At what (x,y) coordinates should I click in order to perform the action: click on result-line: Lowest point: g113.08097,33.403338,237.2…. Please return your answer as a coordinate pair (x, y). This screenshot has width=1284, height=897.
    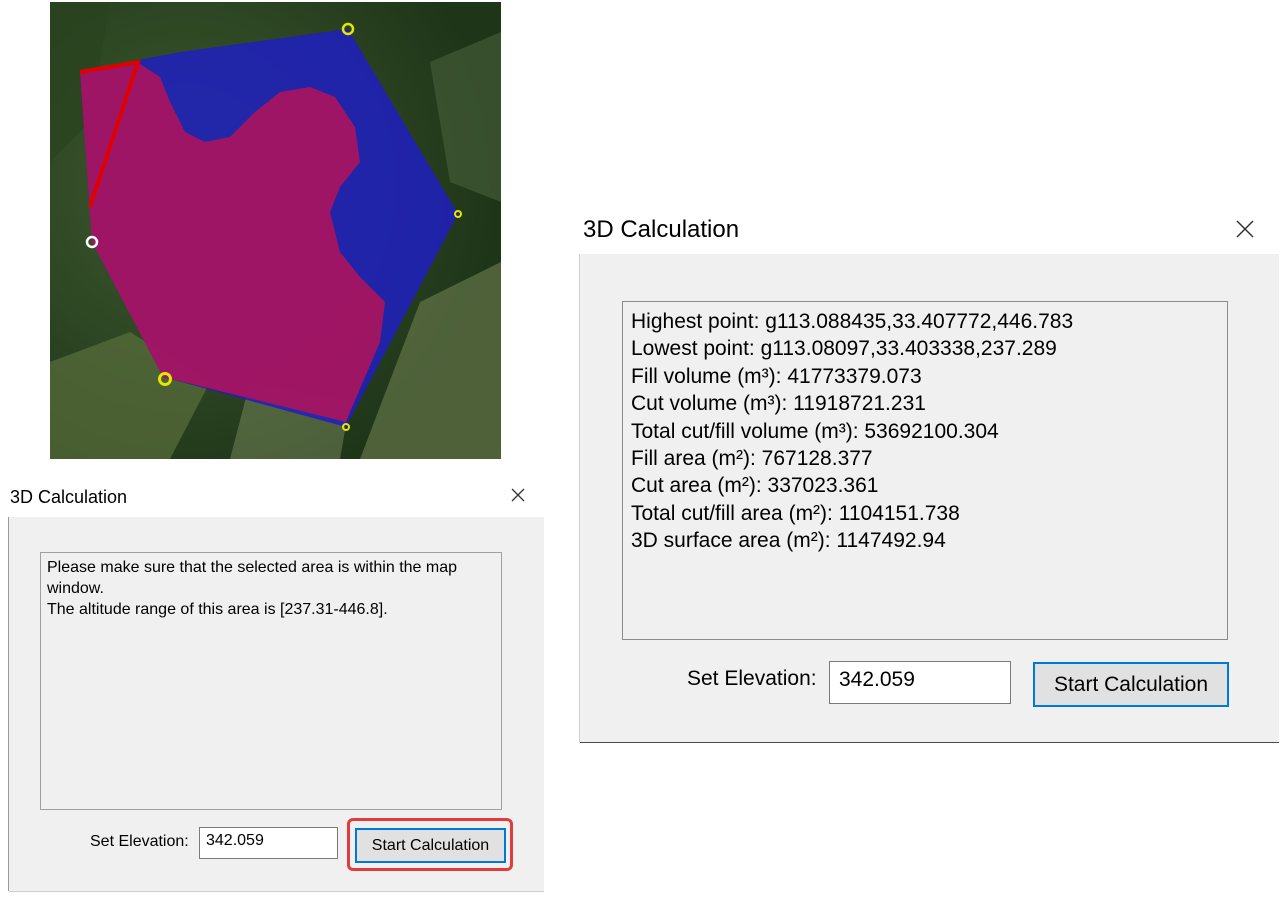
    Looking at the image, I should click on (844, 349).